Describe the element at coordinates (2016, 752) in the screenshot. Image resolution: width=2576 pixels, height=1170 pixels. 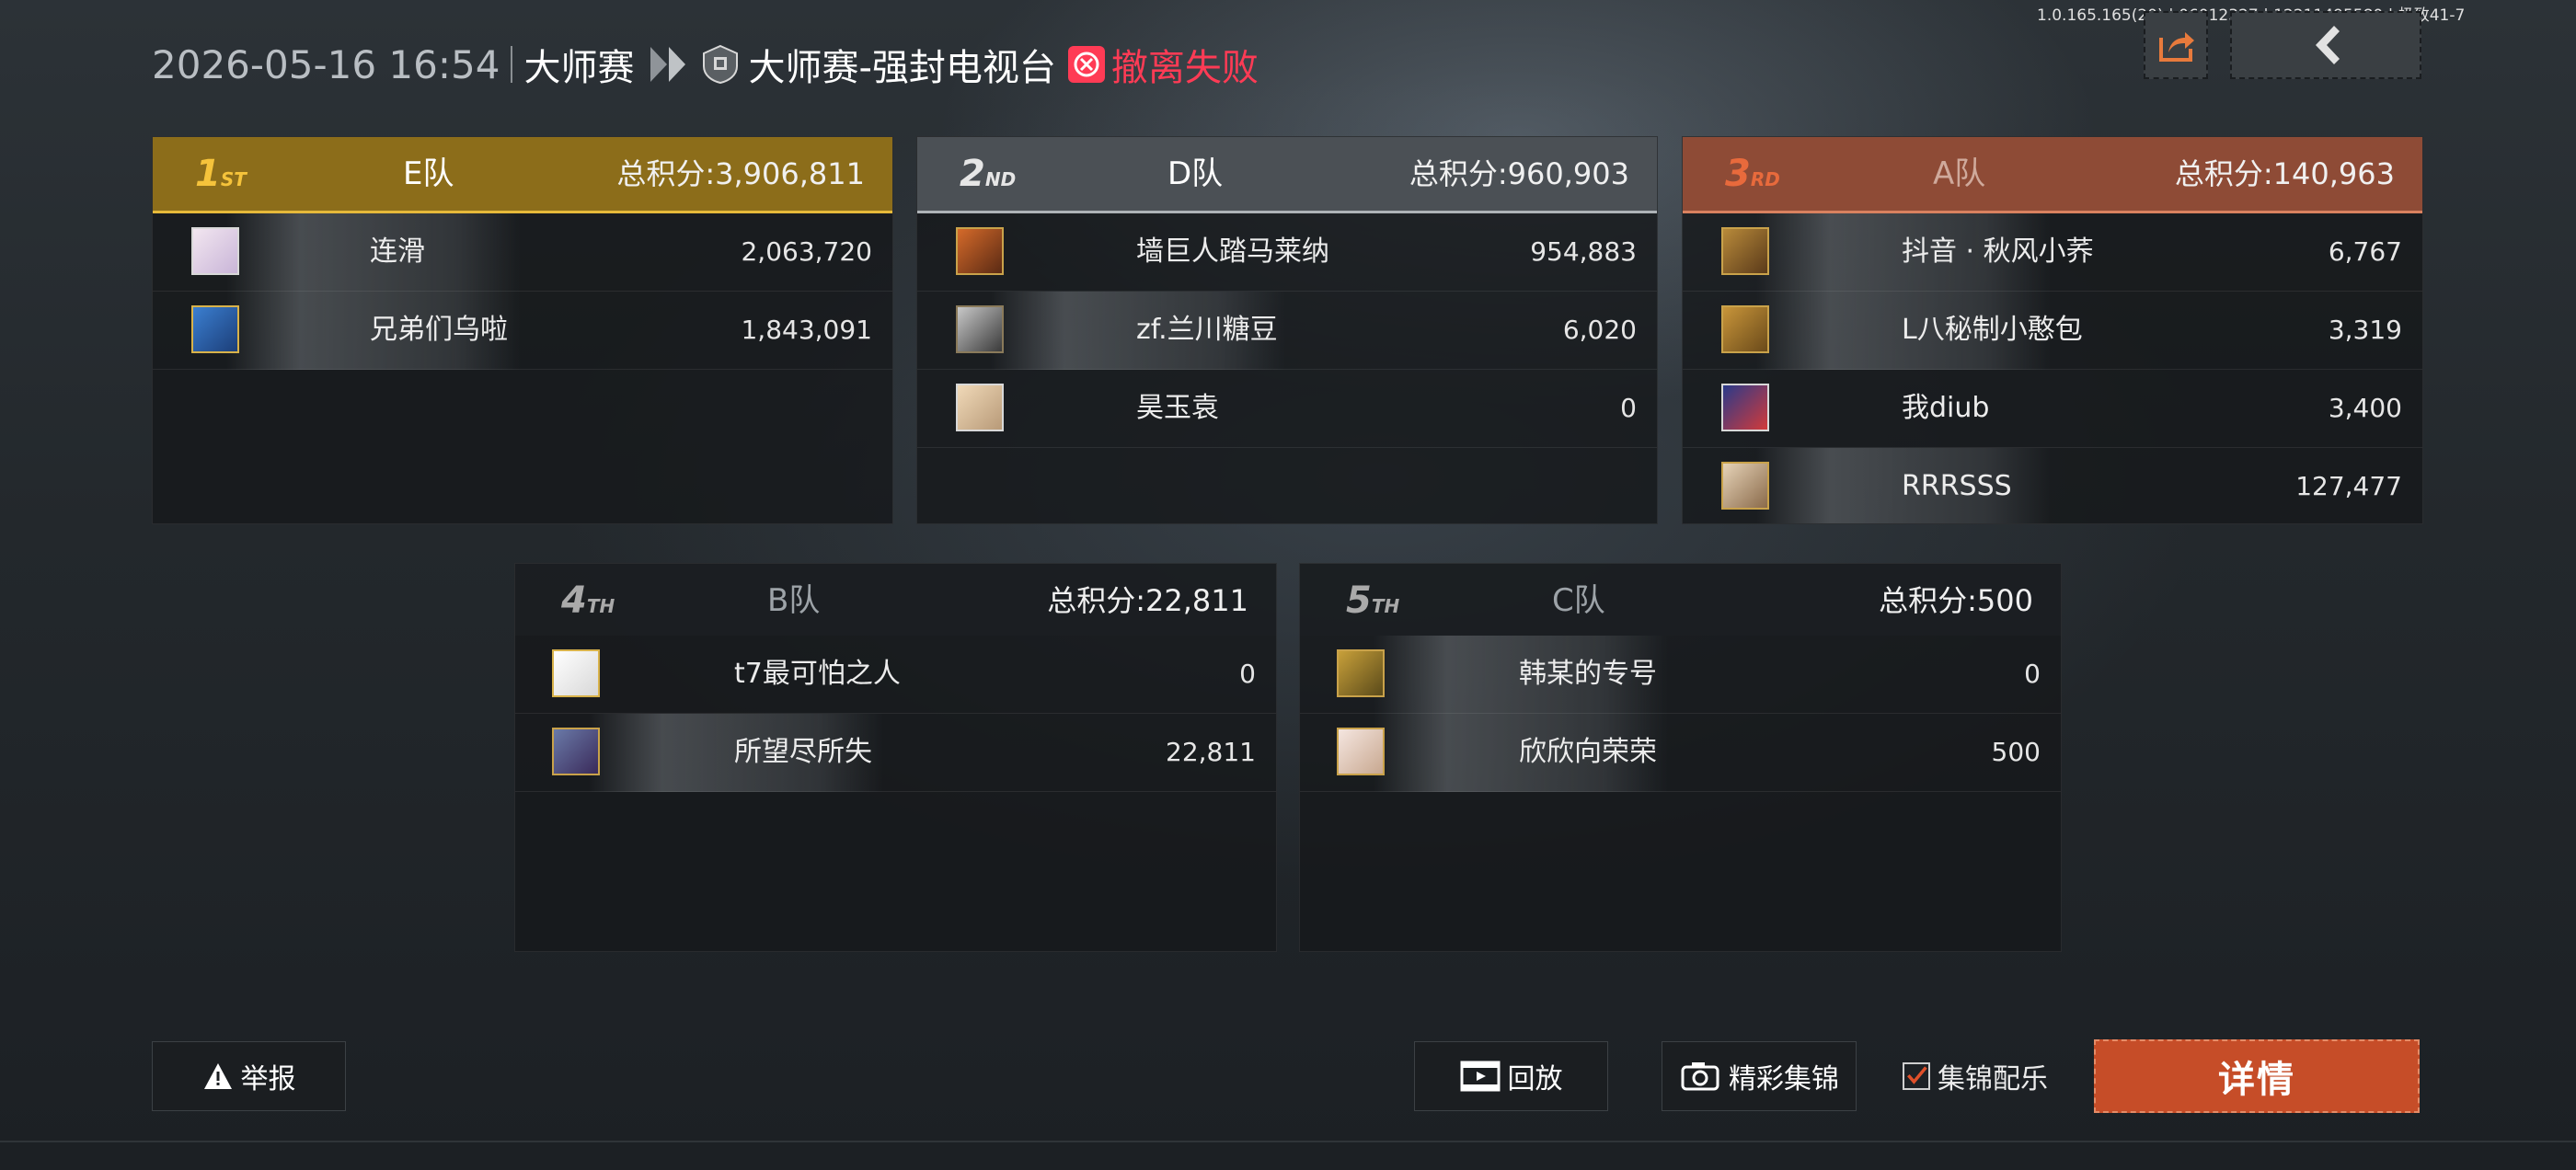
I see `player-score: 500` at that location.